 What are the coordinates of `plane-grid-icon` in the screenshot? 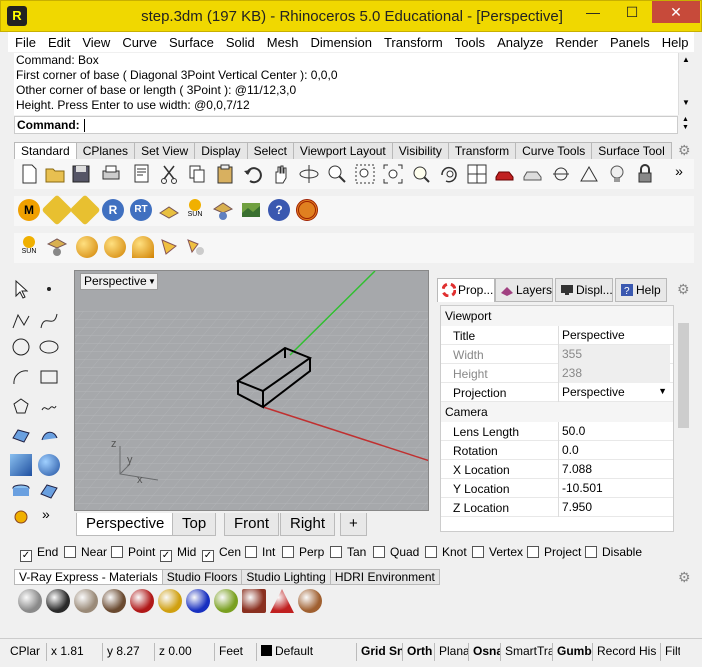 It's located at (169, 210).